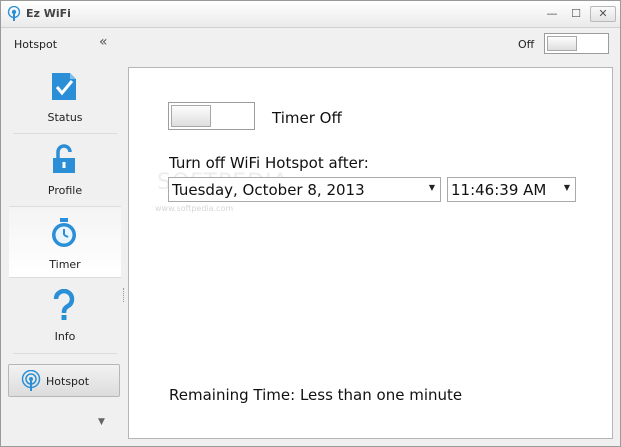 This screenshot has height=447, width=621. Describe the element at coordinates (36, 44) in the screenshot. I see `section-label: Hotspot` at that location.